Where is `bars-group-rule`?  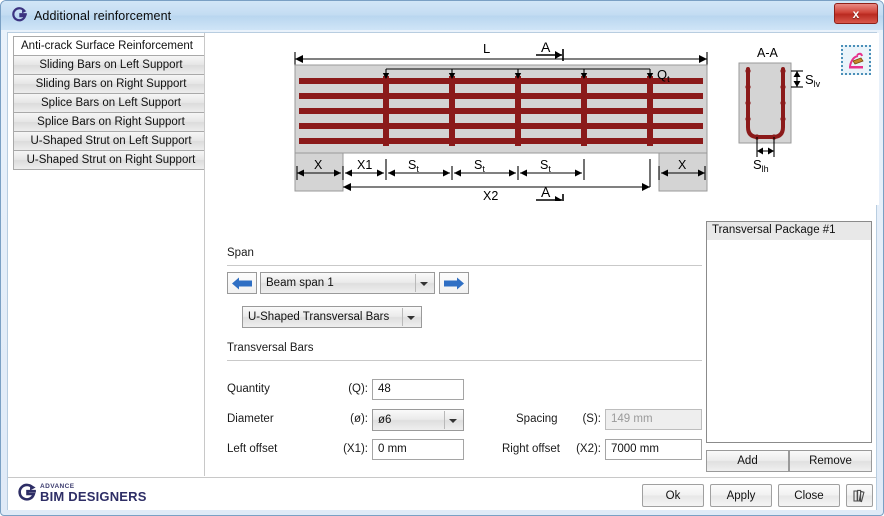 bars-group-rule is located at coordinates (464, 360).